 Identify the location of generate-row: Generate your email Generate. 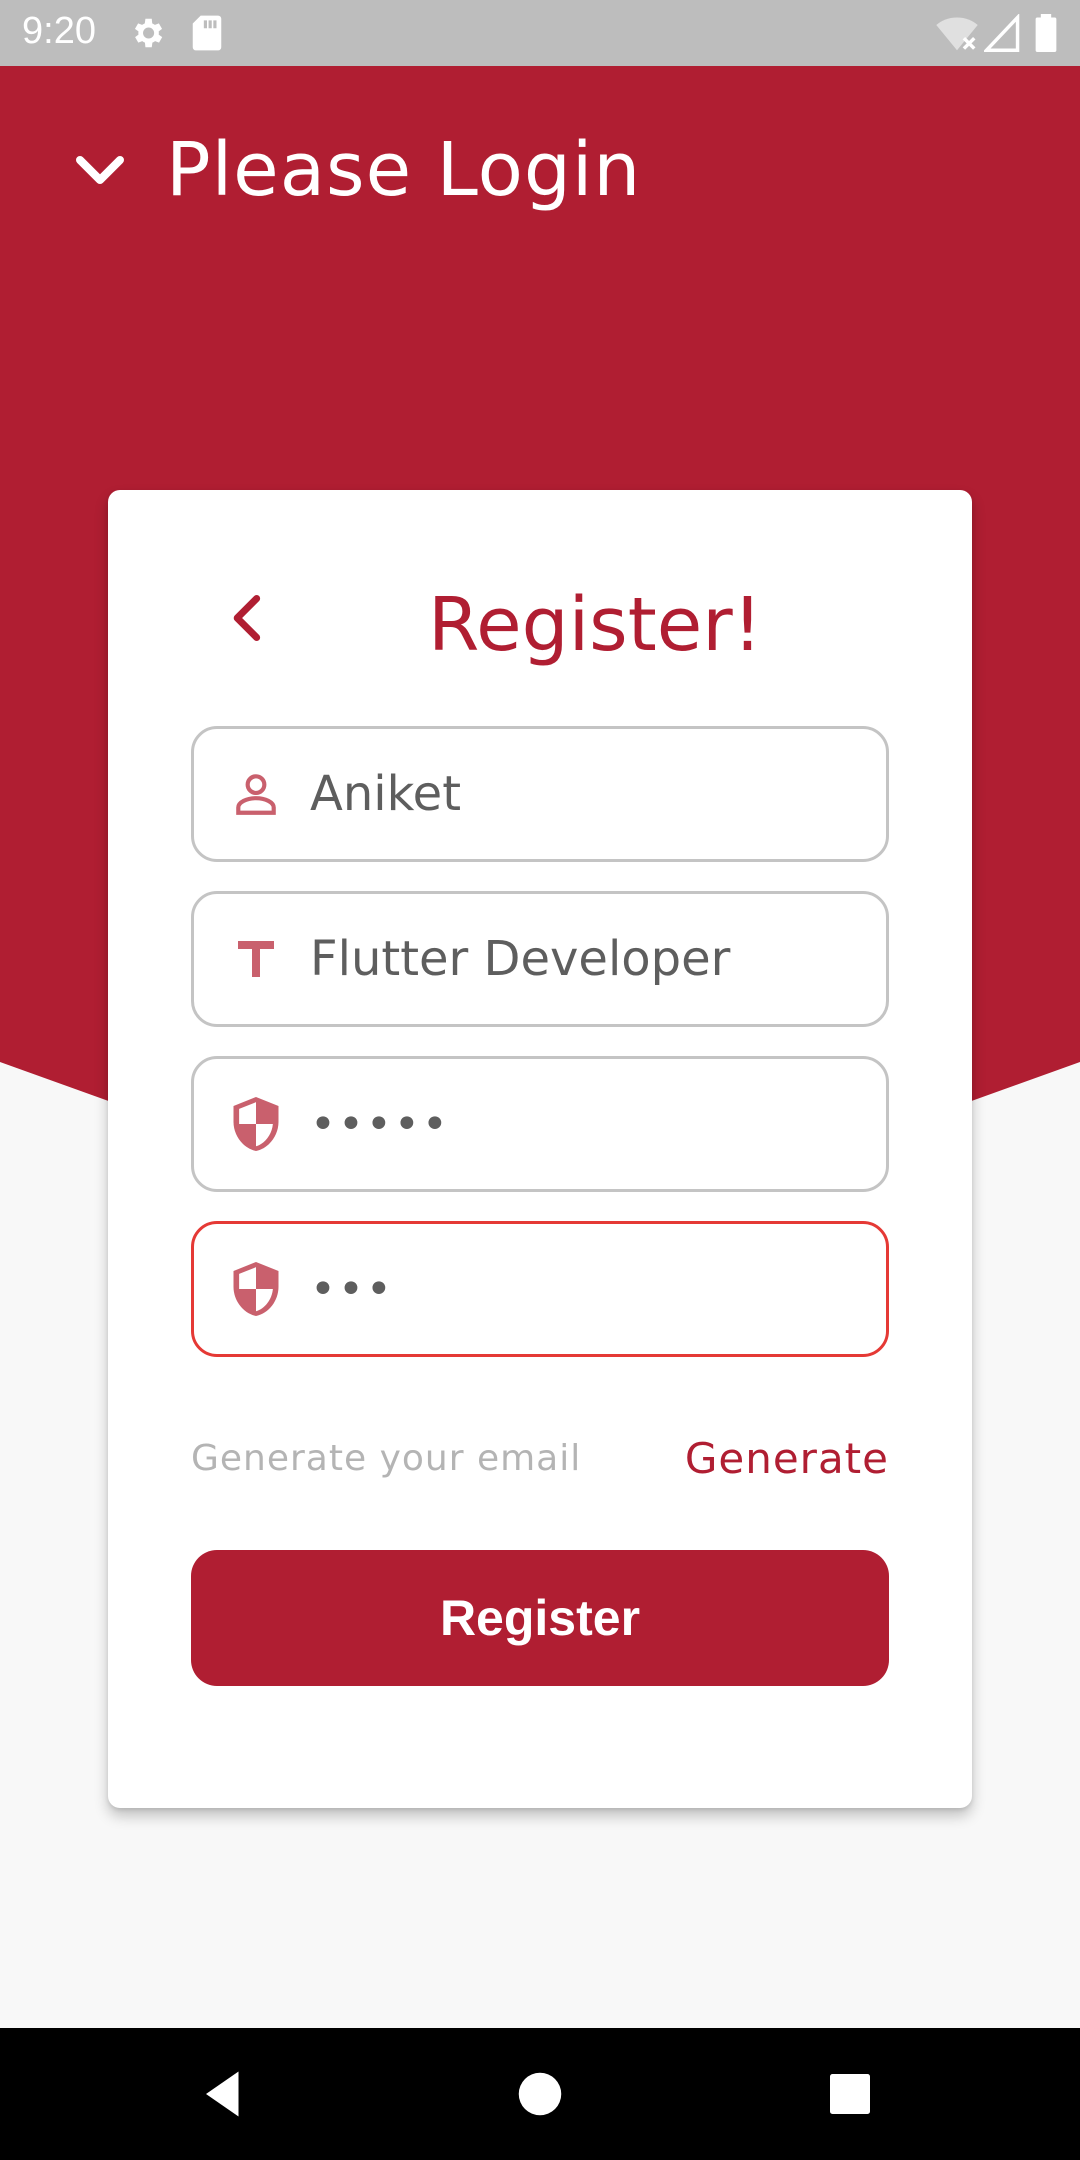
(540, 1458).